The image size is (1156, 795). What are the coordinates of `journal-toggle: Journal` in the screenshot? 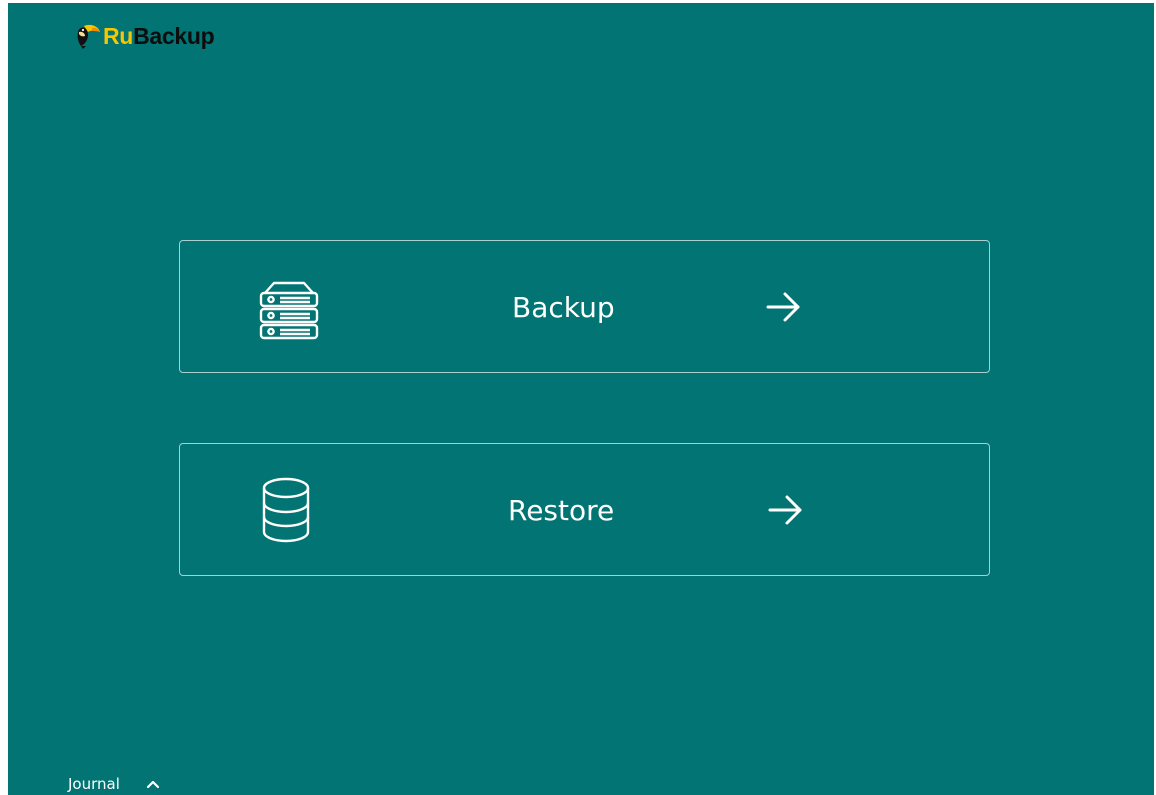 It's located at (114, 784).